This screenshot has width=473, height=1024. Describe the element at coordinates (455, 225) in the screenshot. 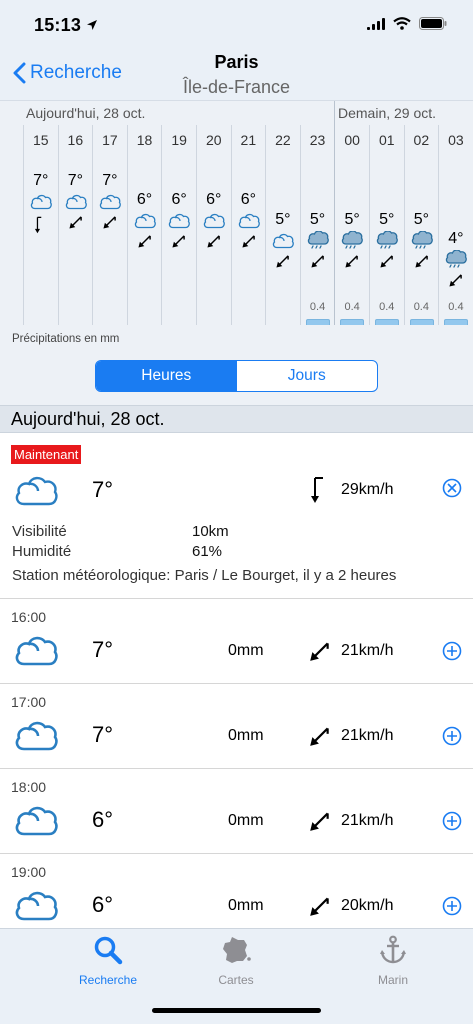

I see `hour-column: 03 4° 0.4` at that location.